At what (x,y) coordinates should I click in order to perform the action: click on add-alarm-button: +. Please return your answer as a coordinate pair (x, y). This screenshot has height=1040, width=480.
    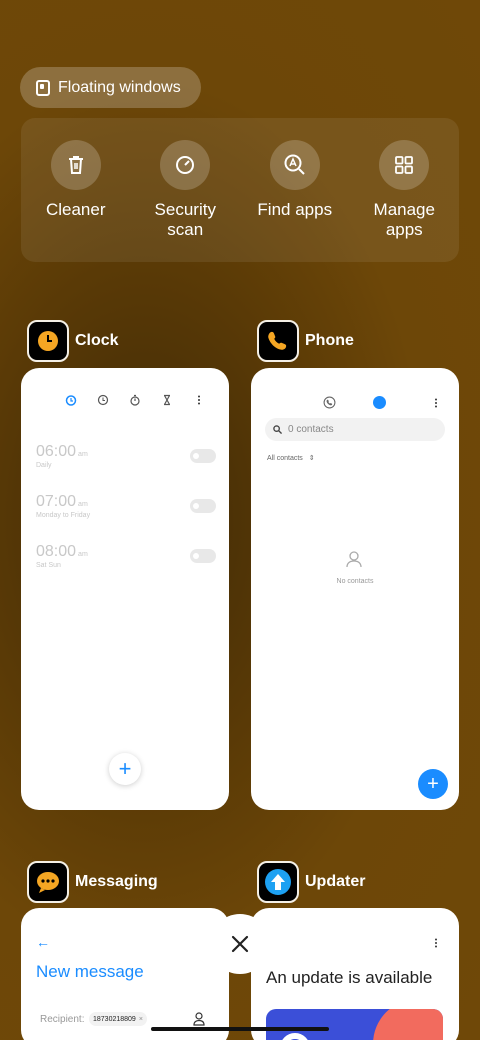
    Looking at the image, I should click on (125, 769).